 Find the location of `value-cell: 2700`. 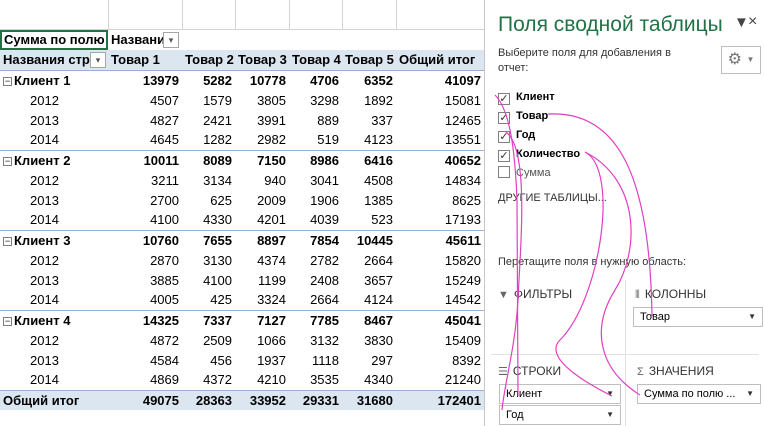

value-cell: 2700 is located at coordinates (164, 200).